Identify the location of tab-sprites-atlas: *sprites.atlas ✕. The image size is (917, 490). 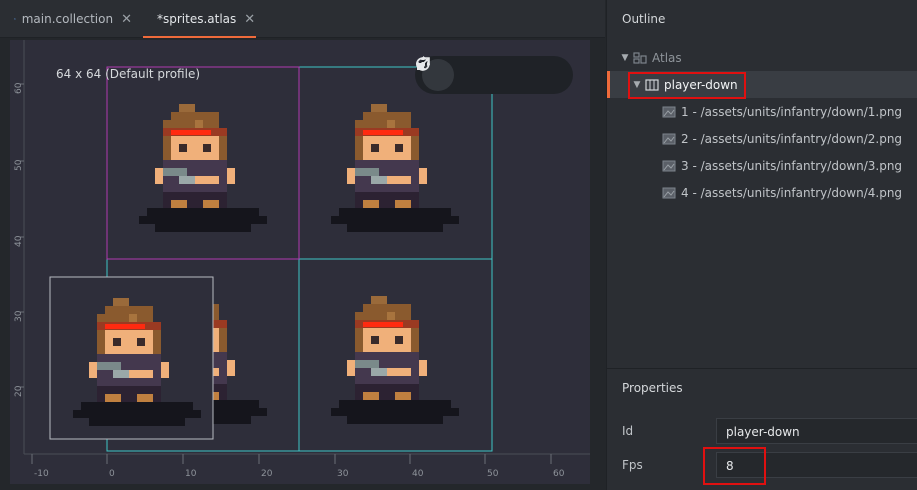
(200, 19).